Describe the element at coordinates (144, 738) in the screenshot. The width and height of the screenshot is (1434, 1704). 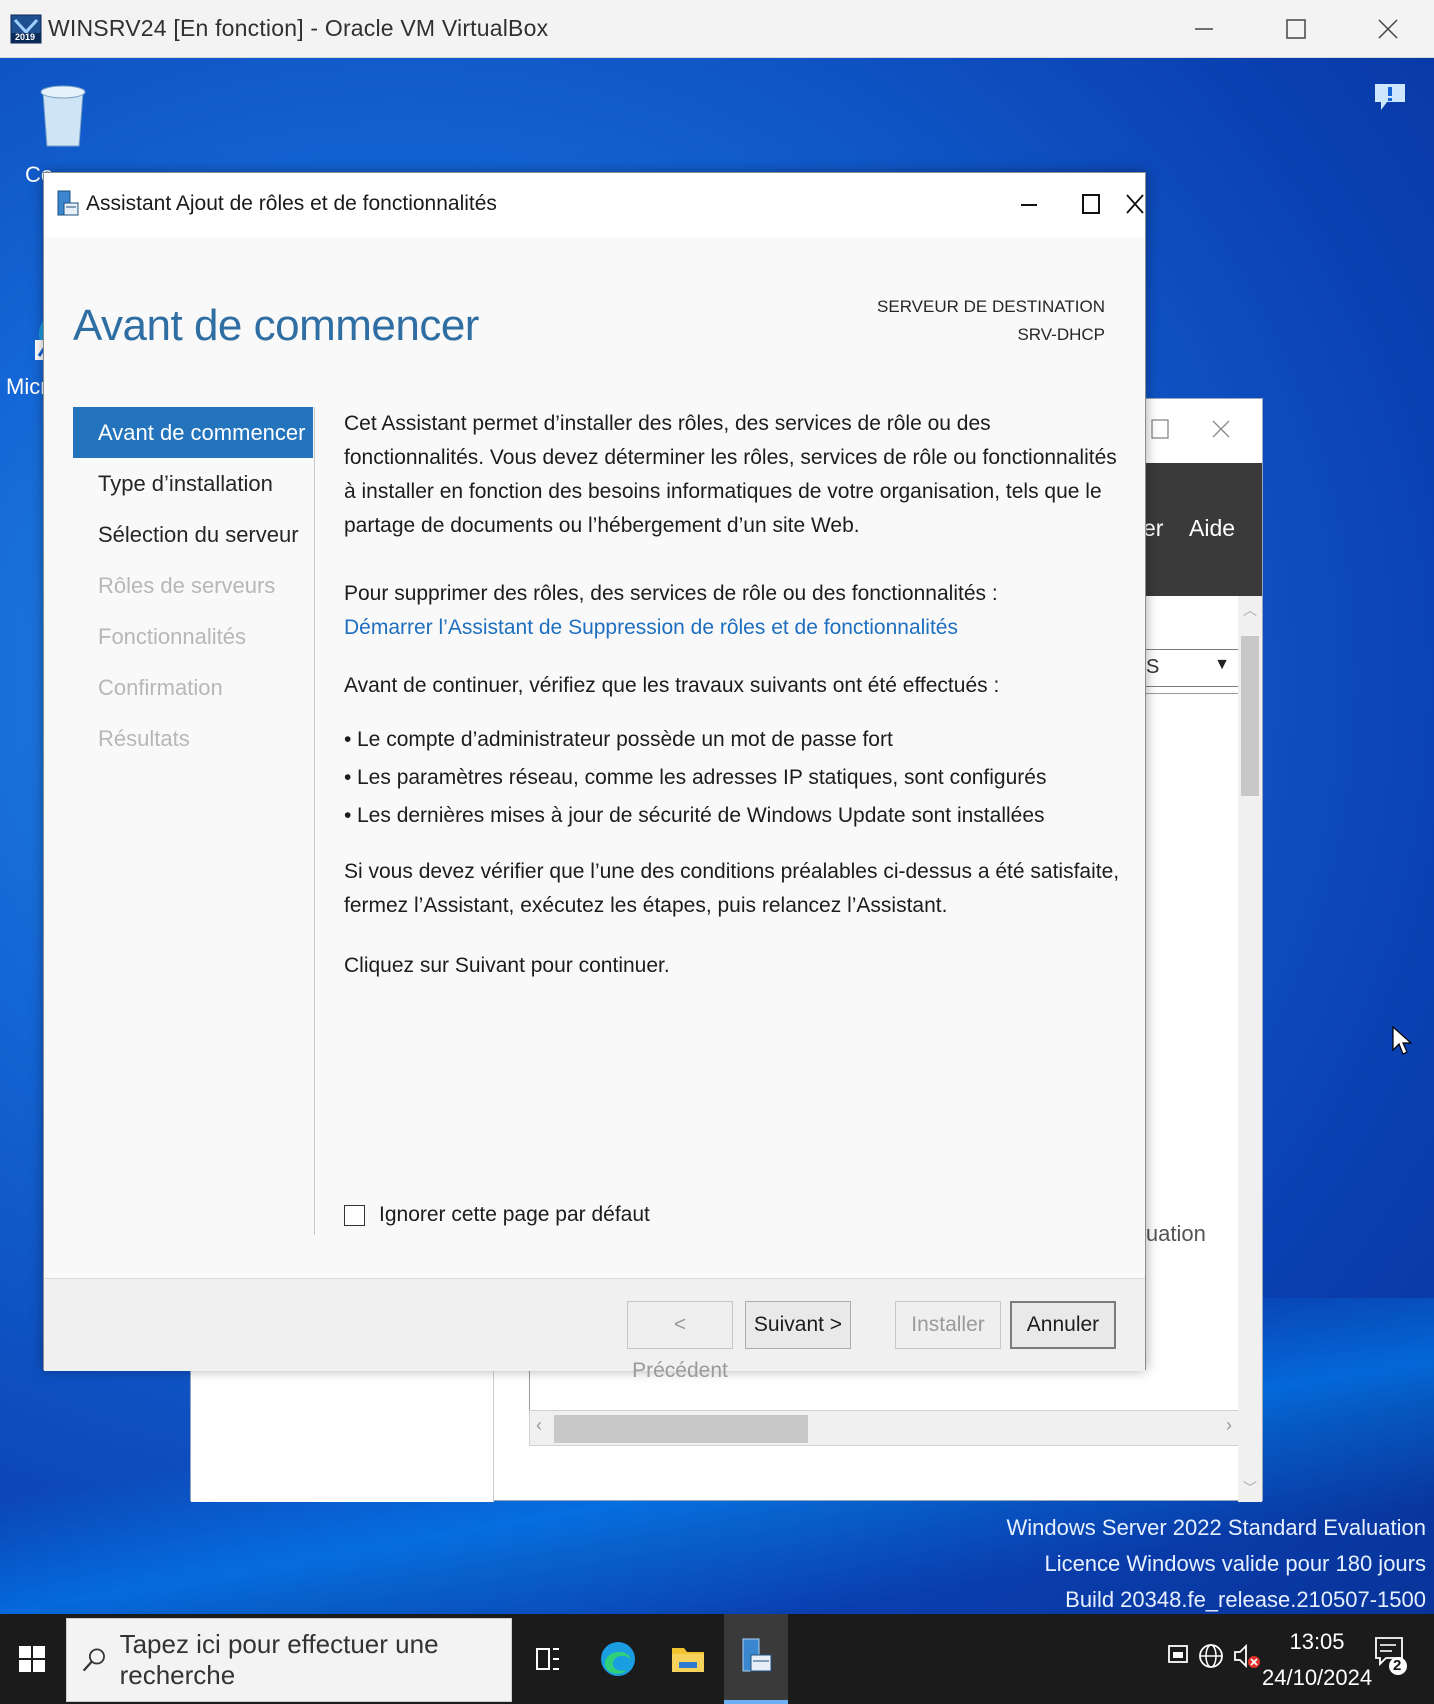
I see `nav-step-results: Résultats` at that location.